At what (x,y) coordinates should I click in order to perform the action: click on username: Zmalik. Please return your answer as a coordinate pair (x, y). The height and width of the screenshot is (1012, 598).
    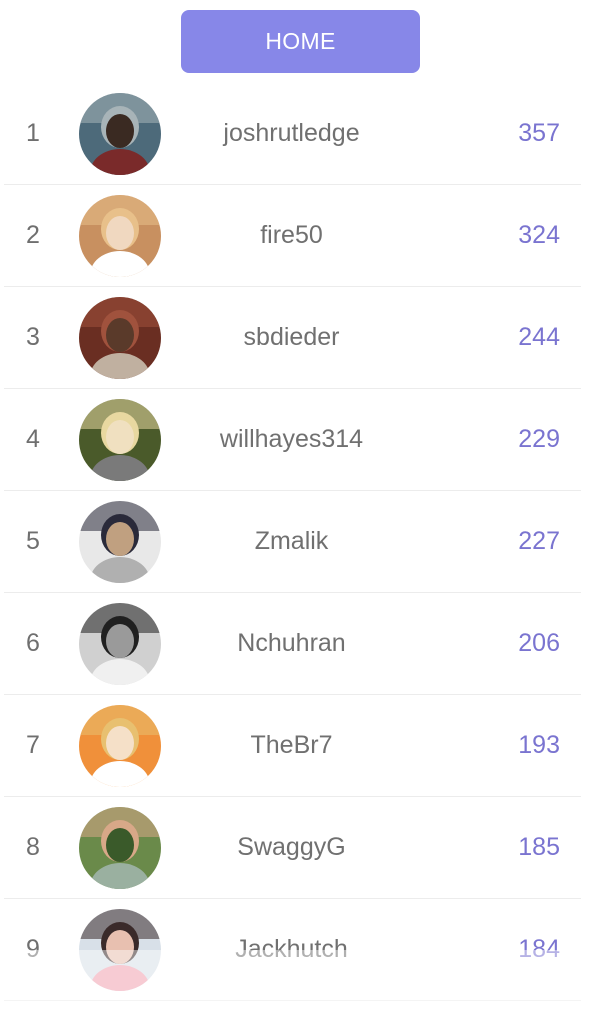
    Looking at the image, I should click on (291, 541).